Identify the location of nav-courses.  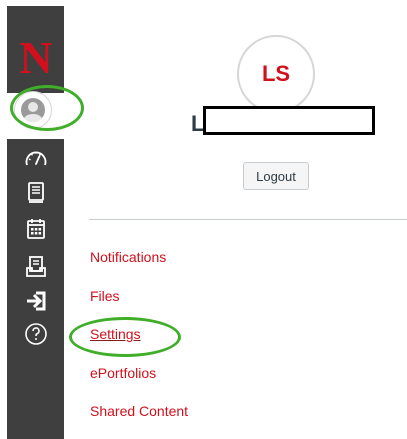
(35, 193).